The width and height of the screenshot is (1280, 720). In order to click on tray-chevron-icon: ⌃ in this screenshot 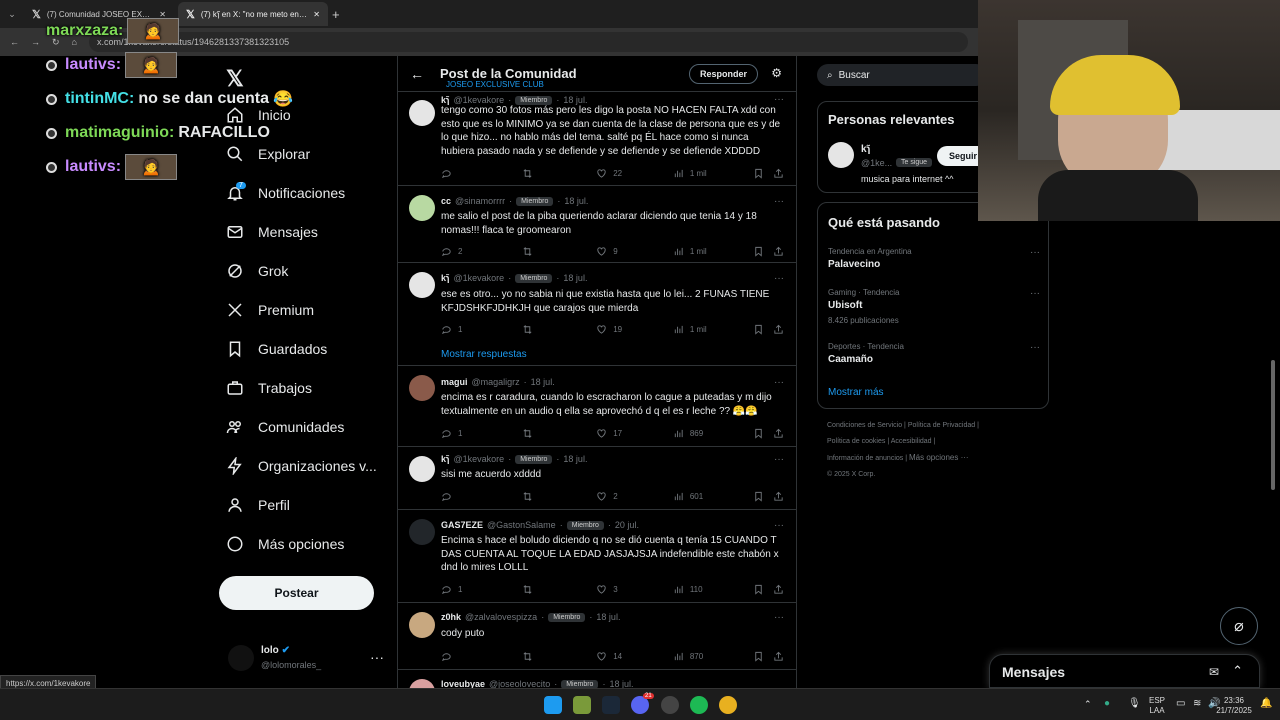, I will do `click(1088, 704)`.